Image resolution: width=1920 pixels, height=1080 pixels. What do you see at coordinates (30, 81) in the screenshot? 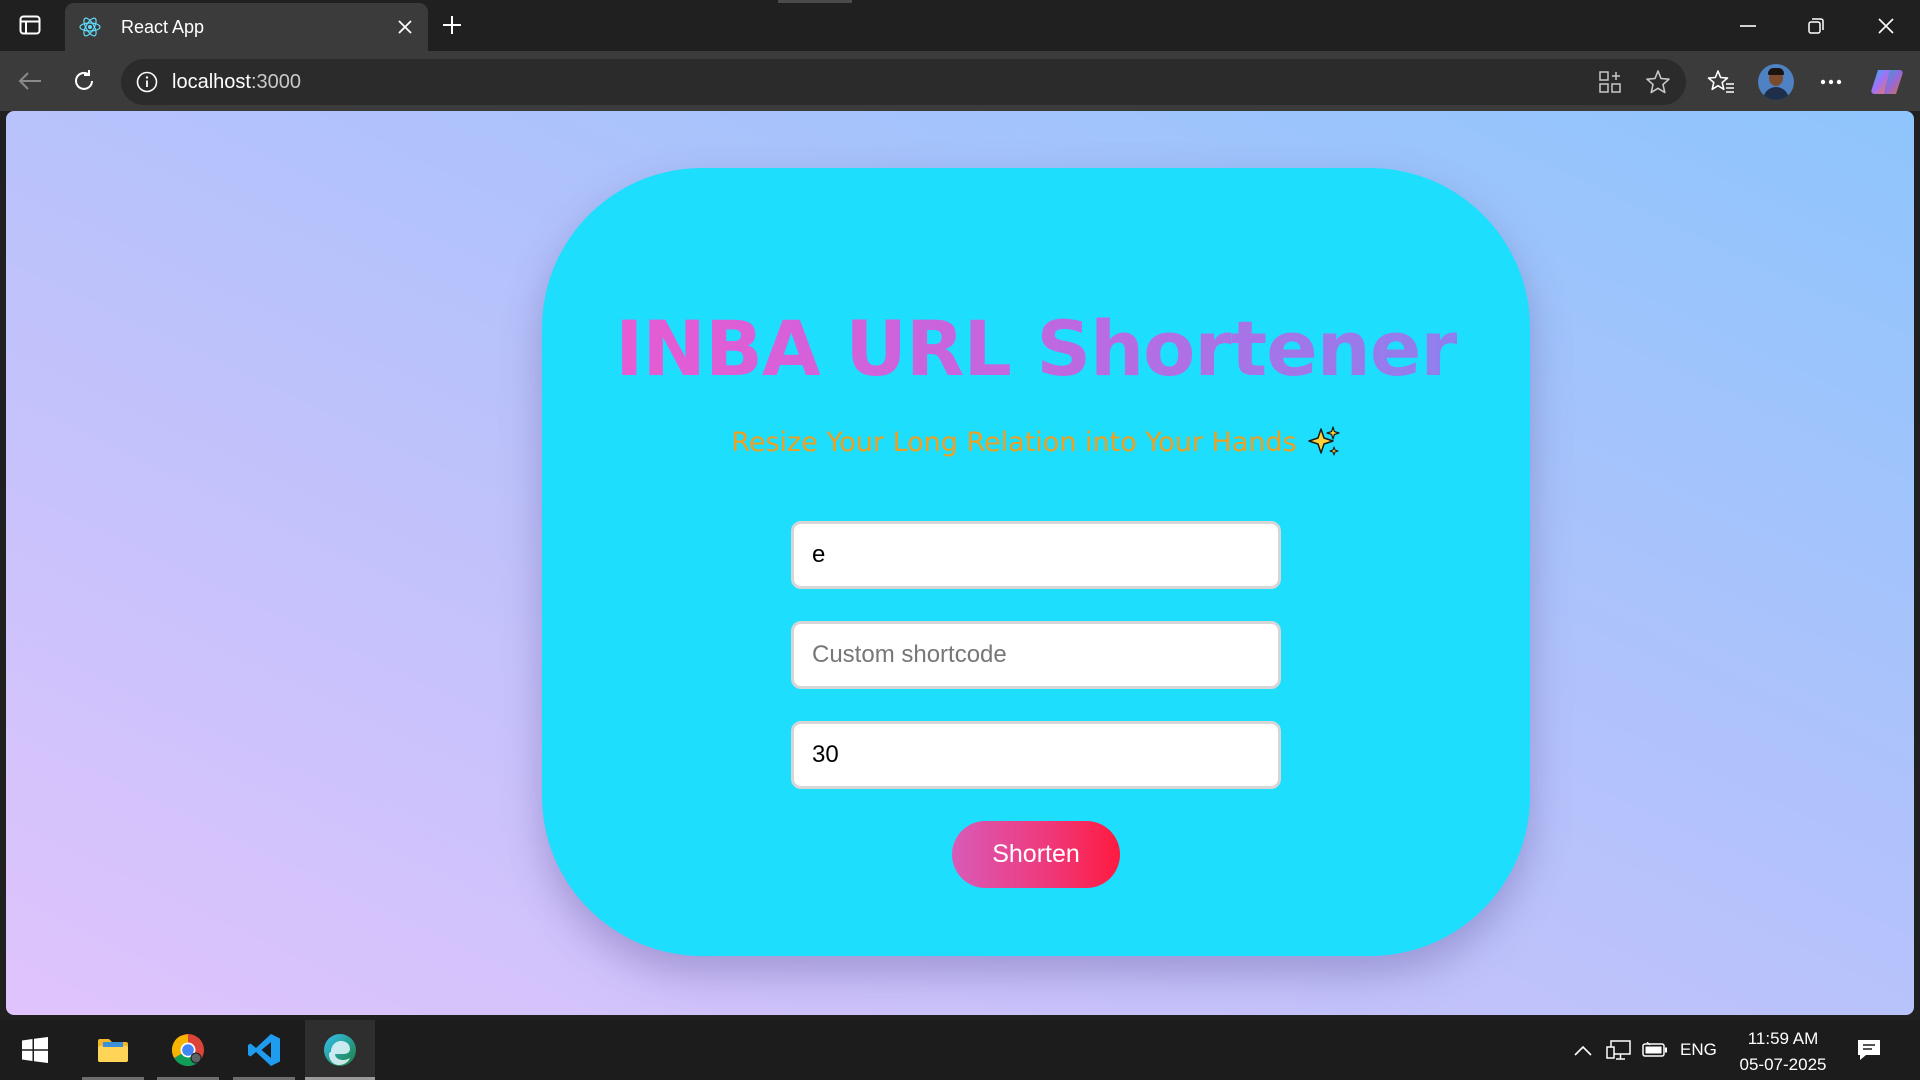
I see `back-icon` at bounding box center [30, 81].